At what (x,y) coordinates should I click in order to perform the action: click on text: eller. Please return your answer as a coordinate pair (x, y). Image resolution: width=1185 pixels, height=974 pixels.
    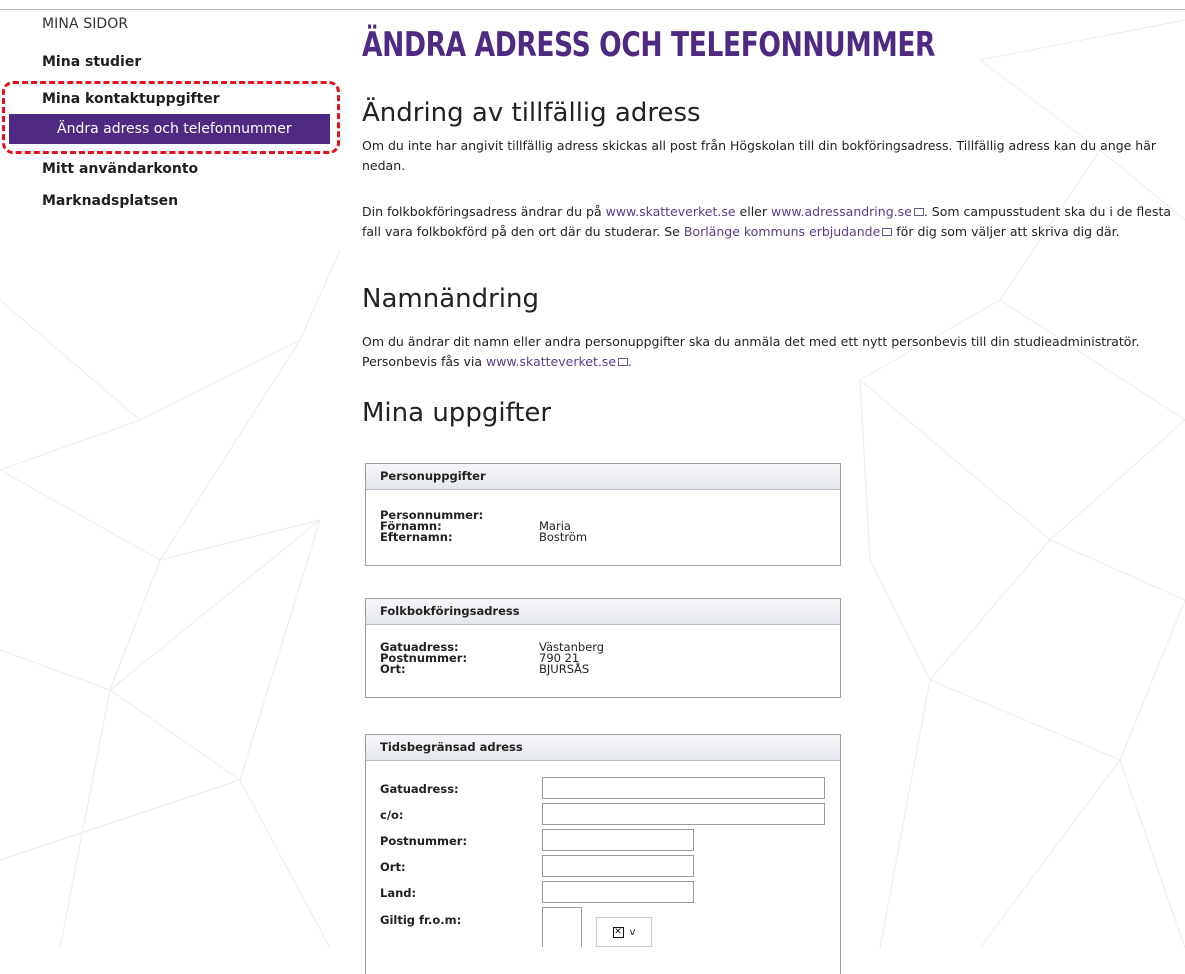
    Looking at the image, I should click on (753, 211).